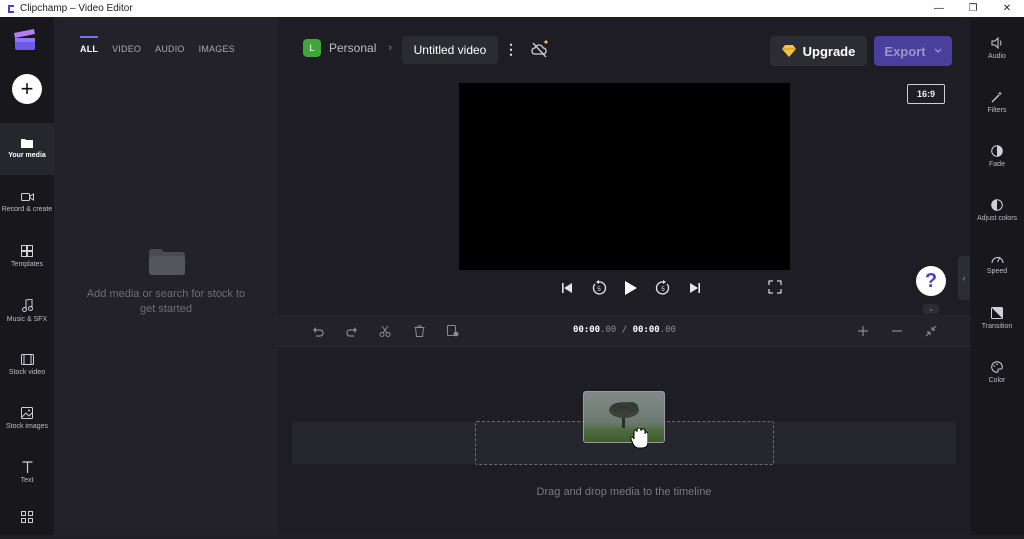 Image resolution: width=1024 pixels, height=539 pixels. Describe the element at coordinates (89, 48) in the screenshot. I see `tab-all: ALL` at that location.